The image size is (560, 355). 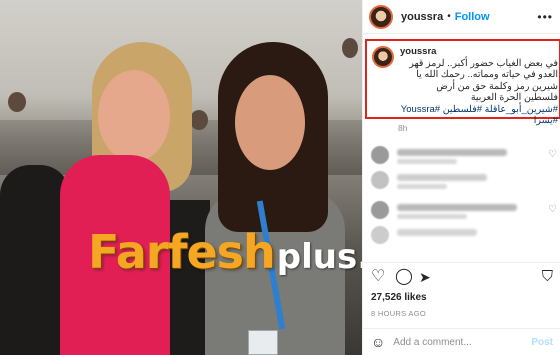 What do you see at coordinates (425, 277) in the screenshot?
I see `share-icon: ➤` at bounding box center [425, 277].